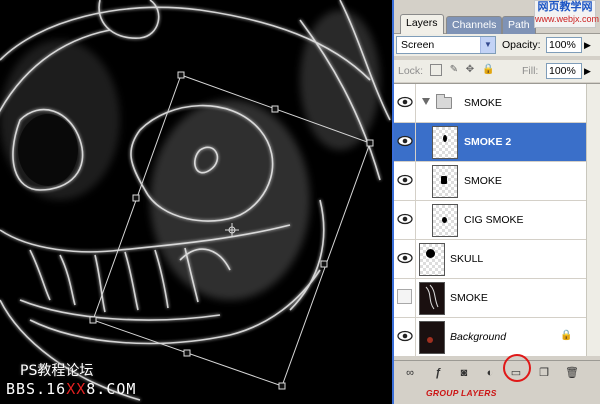 Image resolution: width=600 pixels, height=404 pixels. What do you see at coordinates (572, 373) in the screenshot?
I see `trash-icon: 🗑` at bounding box center [572, 373].